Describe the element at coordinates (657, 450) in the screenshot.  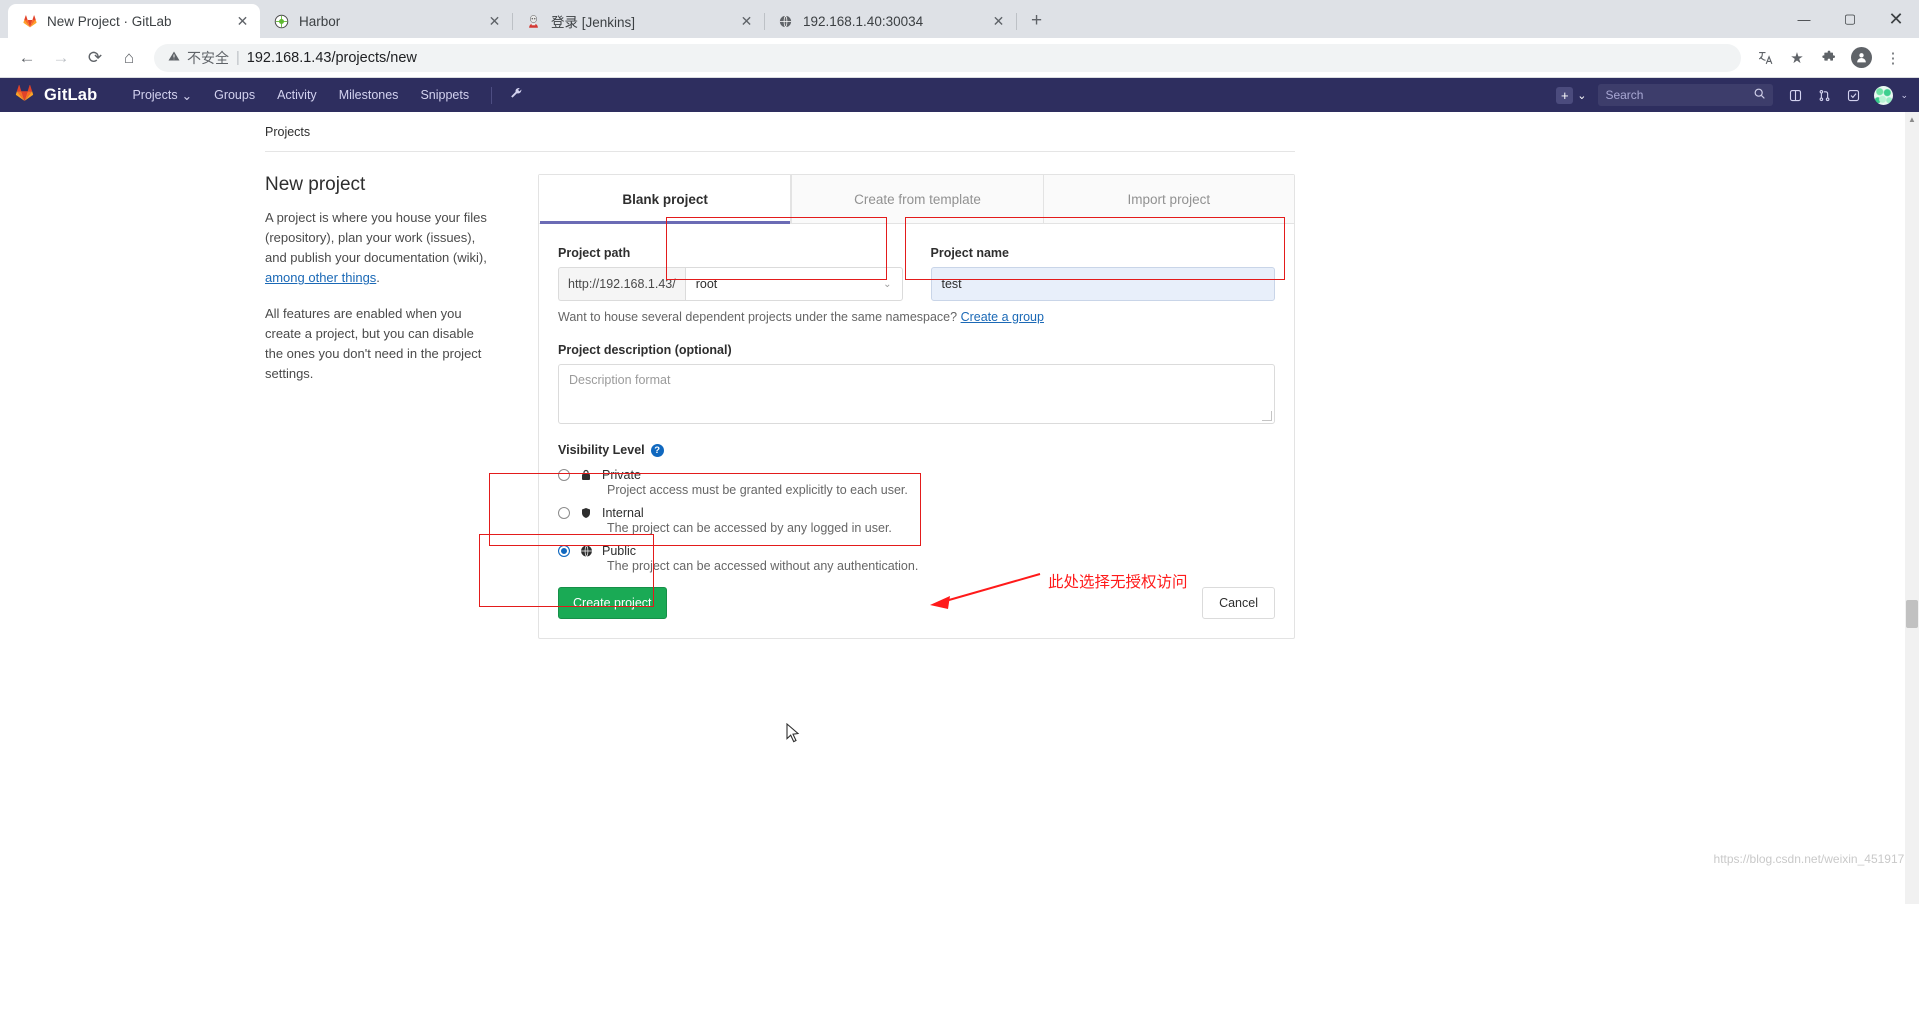
I see `help-icon: ?` at that location.